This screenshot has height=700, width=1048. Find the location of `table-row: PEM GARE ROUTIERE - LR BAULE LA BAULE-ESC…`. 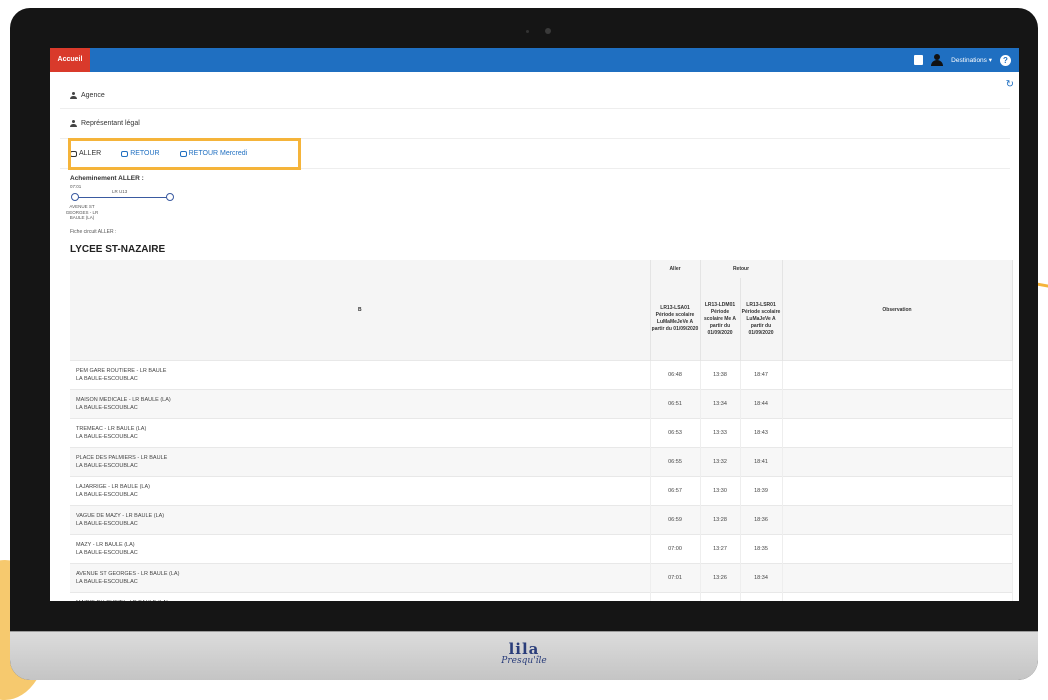

table-row: PEM GARE ROUTIERE - LR BAULE LA BAULE-ESC… is located at coordinates (541, 375).